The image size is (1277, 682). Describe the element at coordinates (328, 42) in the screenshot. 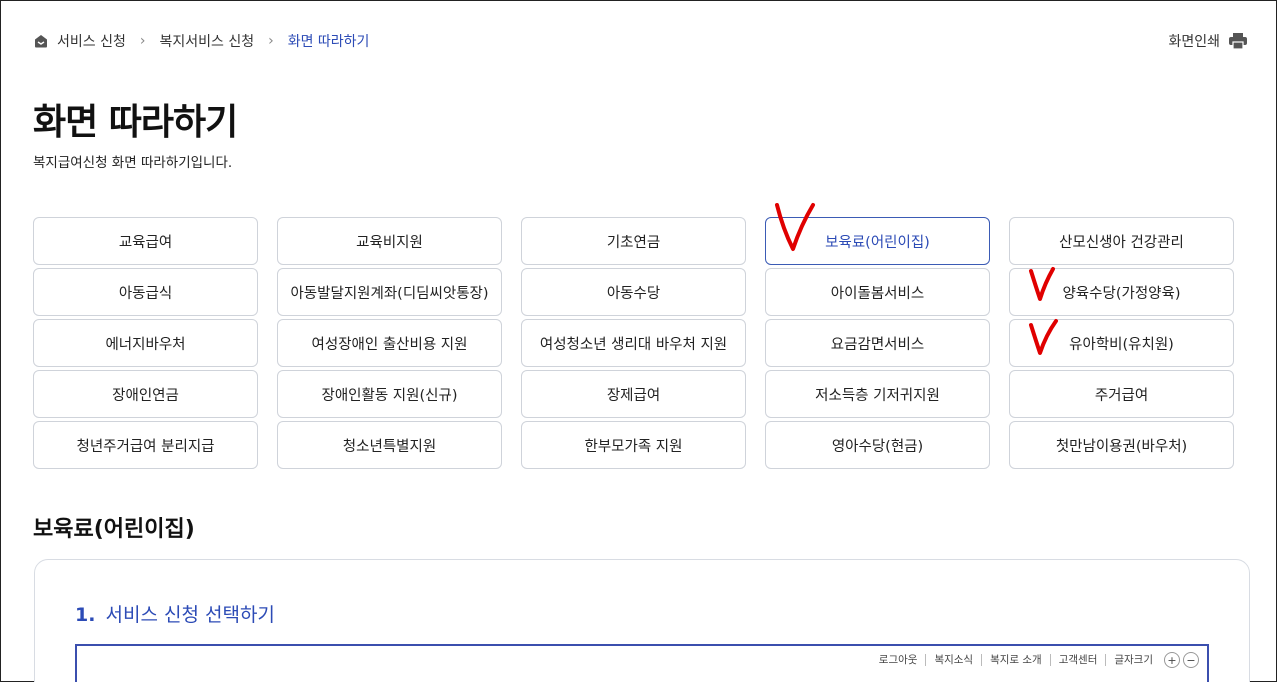

I see `breadcrumb-item-current: 화면 따라하기` at that location.